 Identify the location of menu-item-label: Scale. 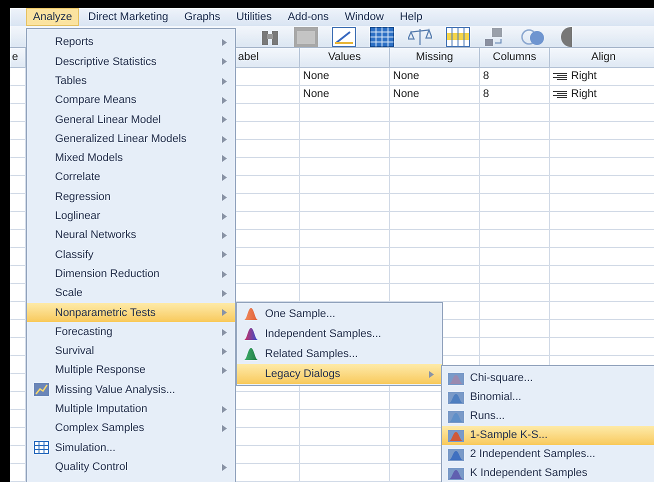
(69, 294).